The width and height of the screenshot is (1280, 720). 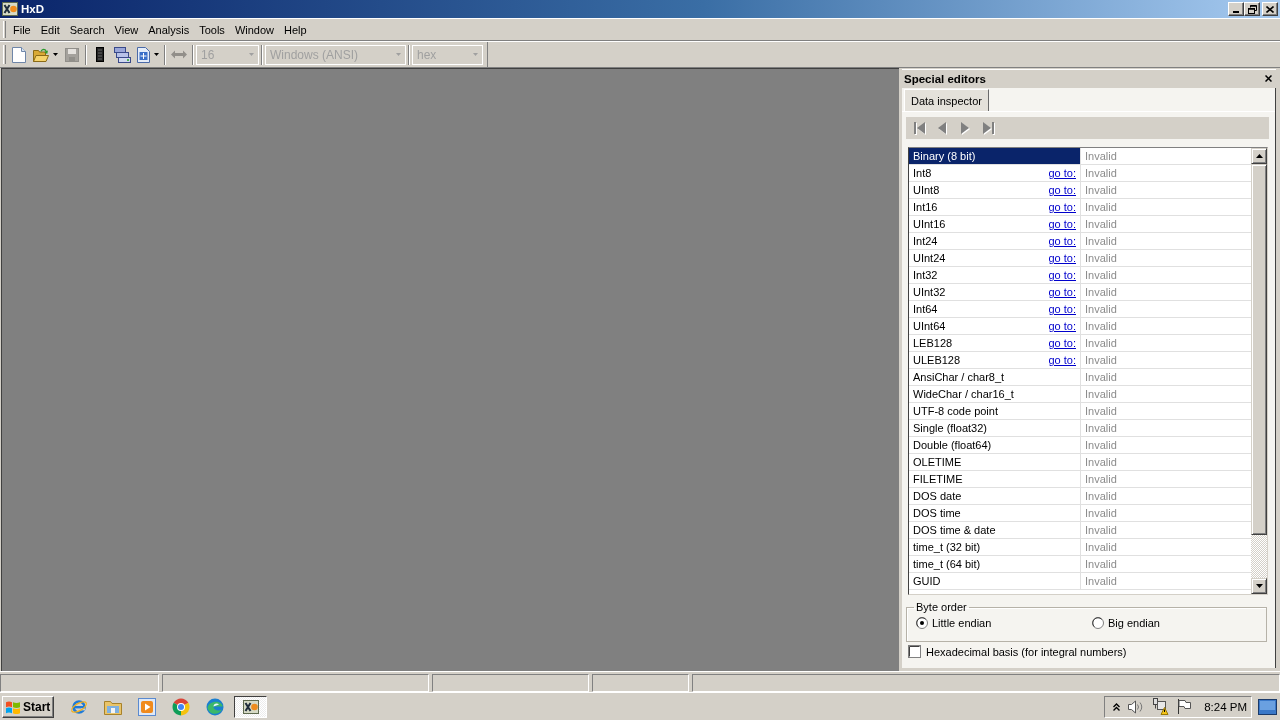 What do you see at coordinates (19, 54) in the screenshot?
I see `new-file-icon` at bounding box center [19, 54].